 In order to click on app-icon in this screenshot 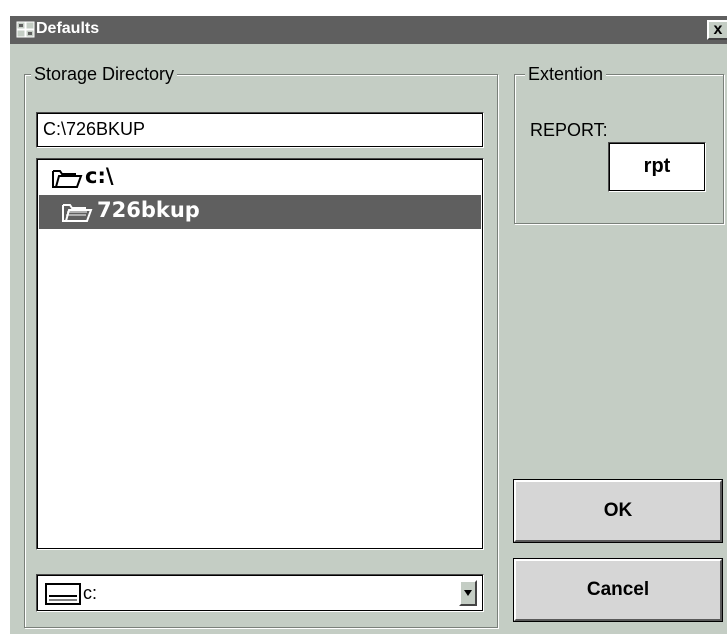, I will do `click(25, 29)`.